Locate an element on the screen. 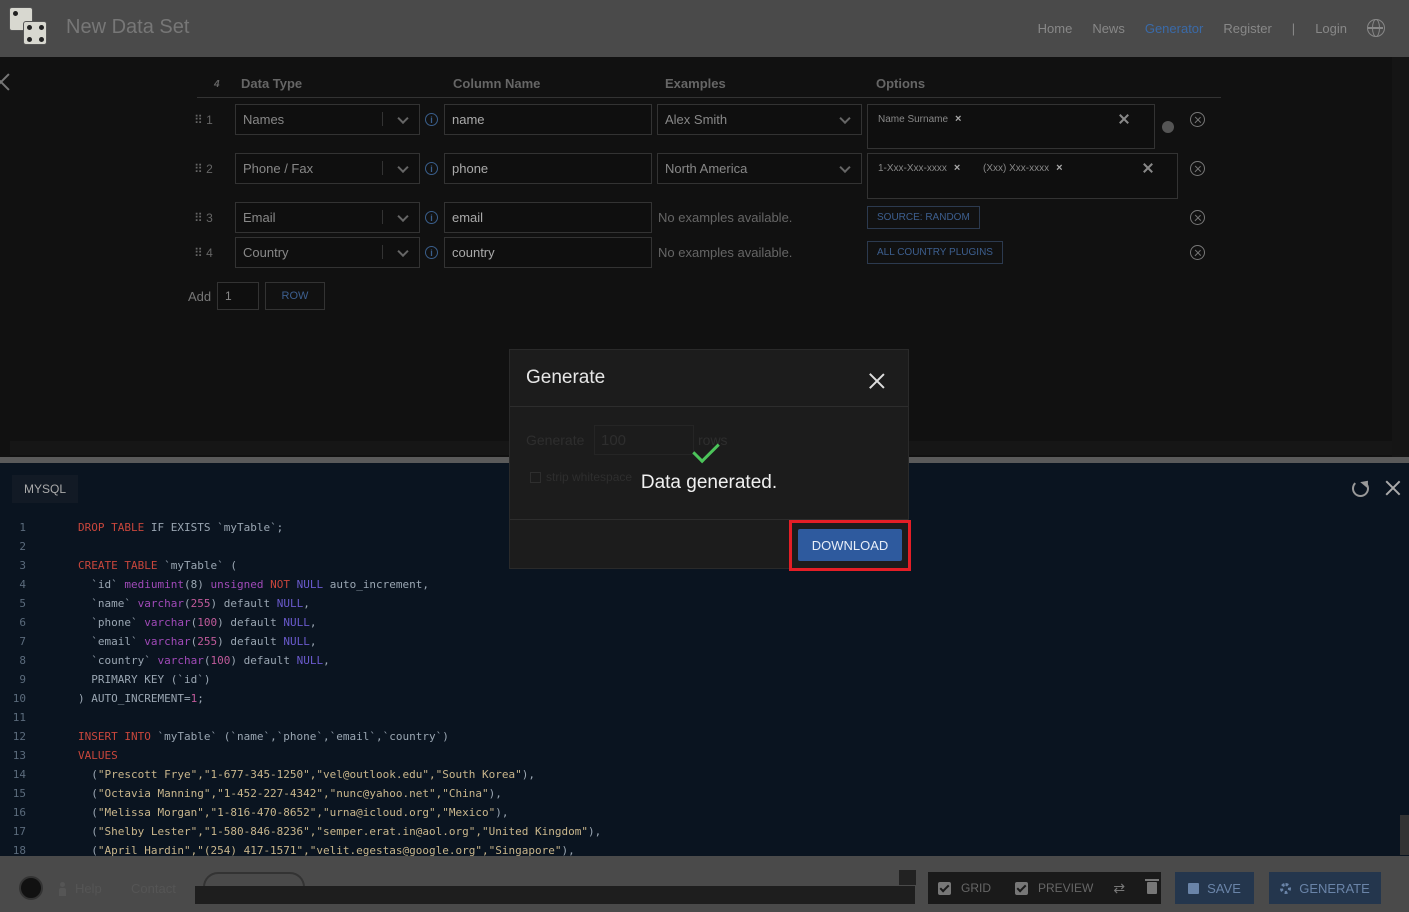 Image resolution: width=1409 pixels, height=912 pixels. column-name-input: email is located at coordinates (548, 217).